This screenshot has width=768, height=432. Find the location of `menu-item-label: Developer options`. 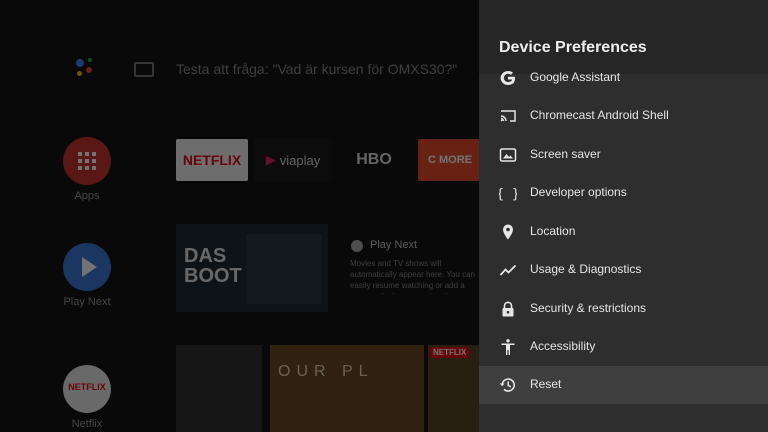

menu-item-label: Developer options is located at coordinates (578, 192).